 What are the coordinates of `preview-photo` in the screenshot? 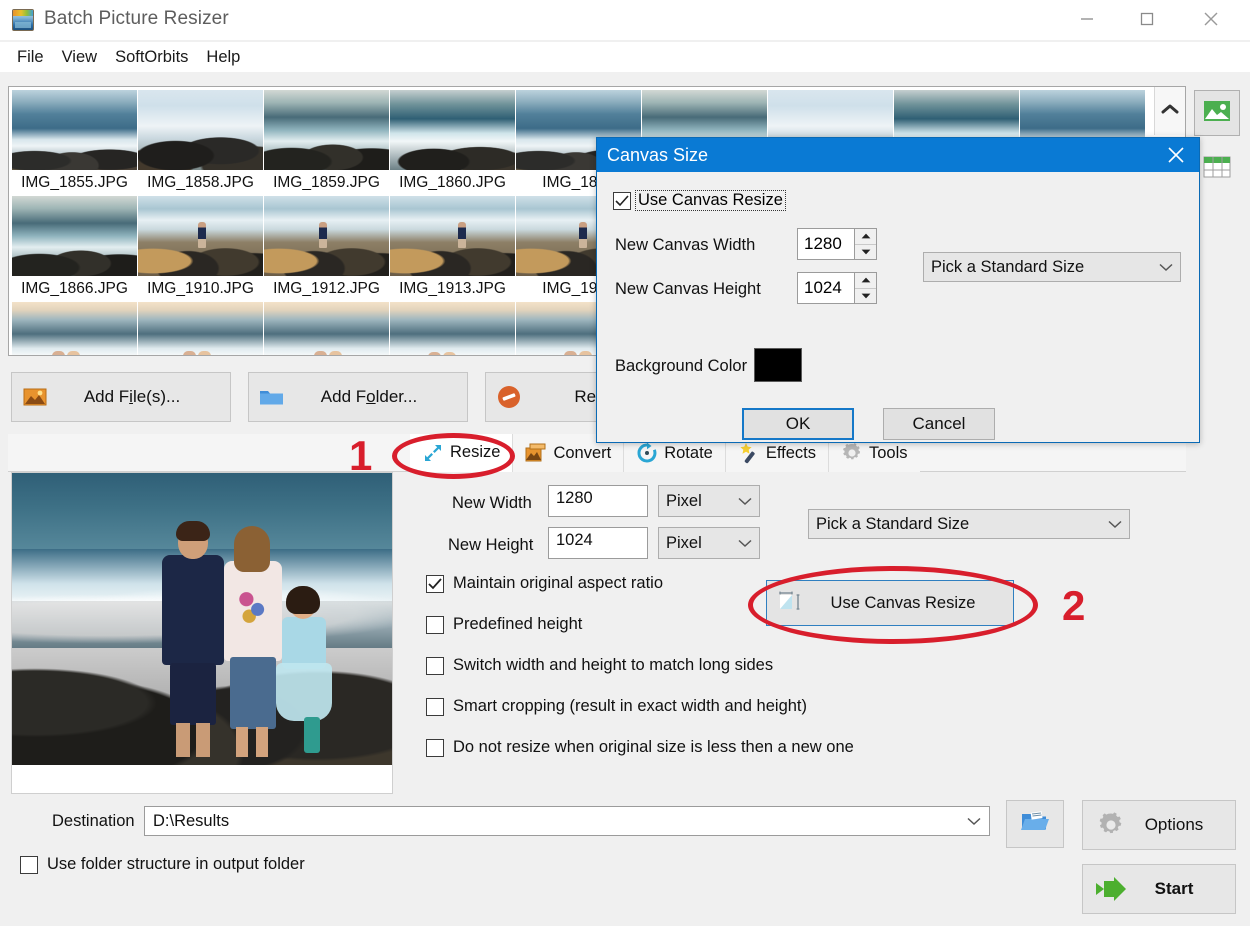 It's located at (202, 619).